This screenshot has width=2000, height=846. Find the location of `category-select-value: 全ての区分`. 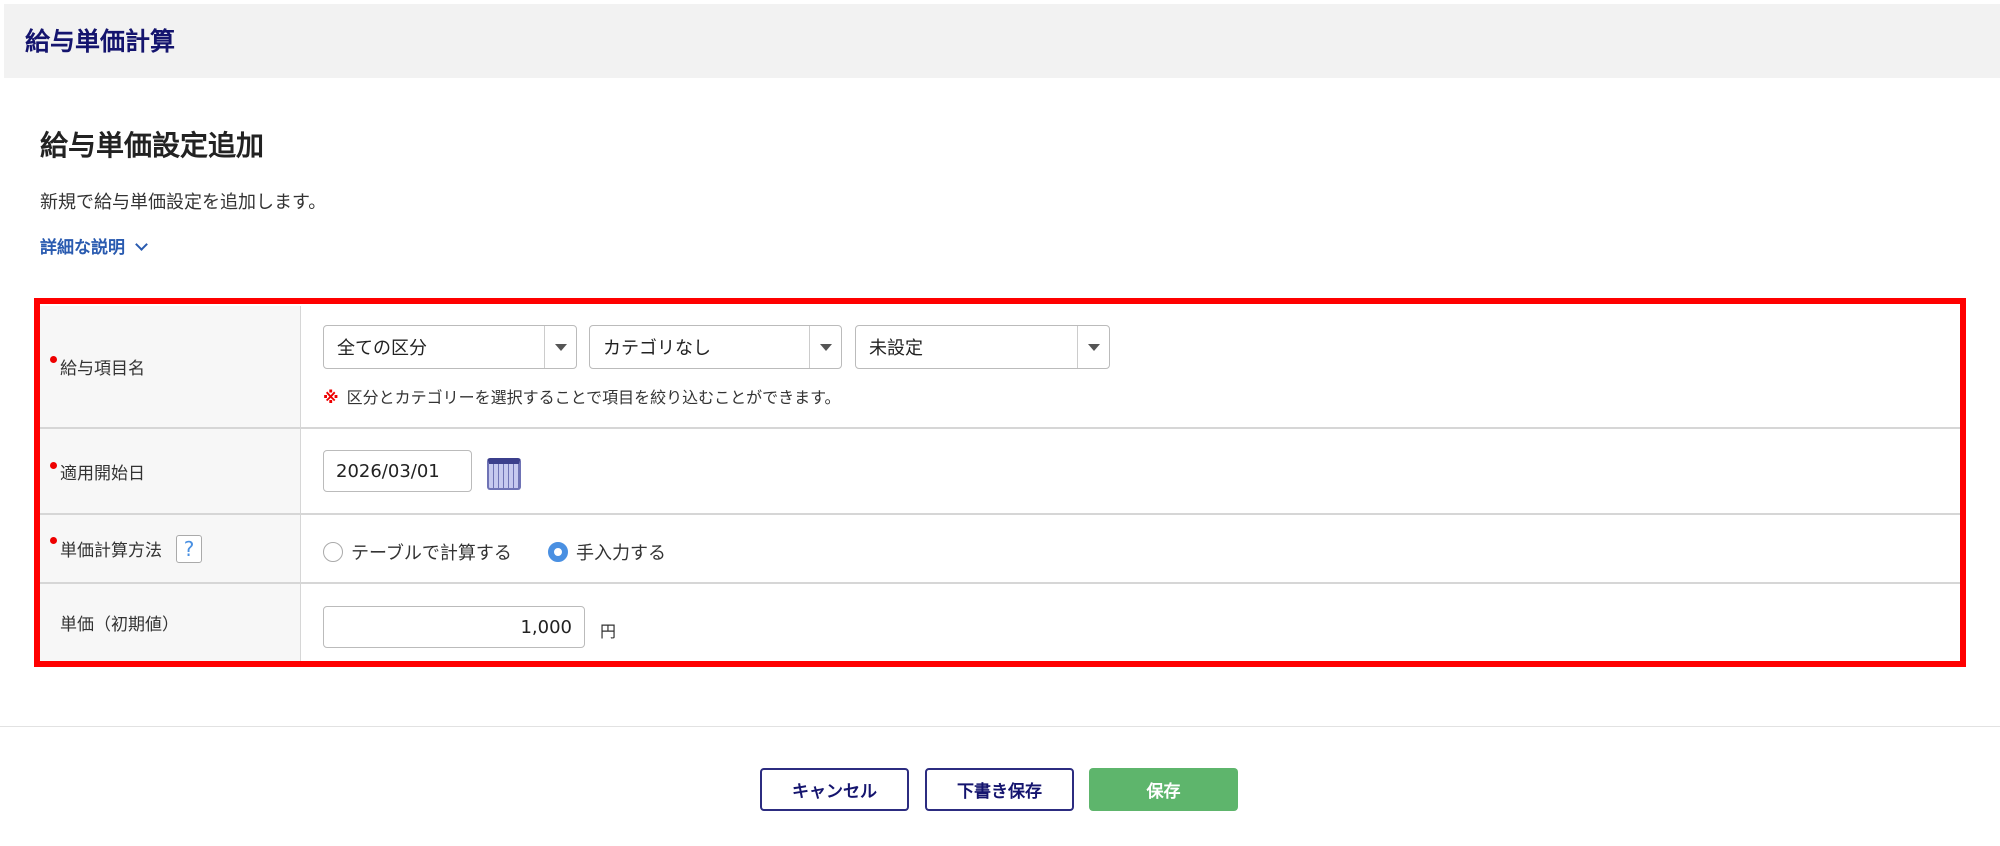

category-select-value: 全ての区分 is located at coordinates (382, 348).